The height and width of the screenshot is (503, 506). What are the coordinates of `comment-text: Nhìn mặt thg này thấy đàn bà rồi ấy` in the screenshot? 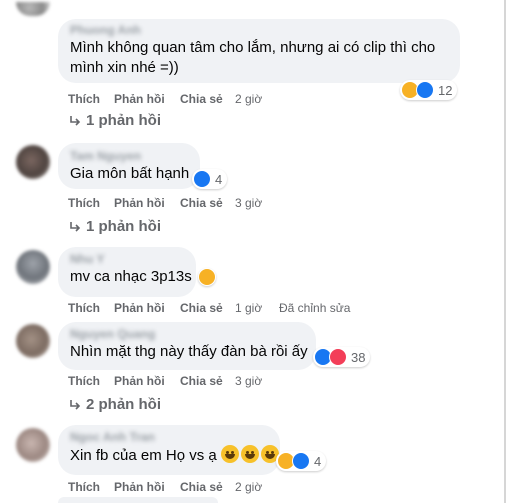 It's located at (189, 351).